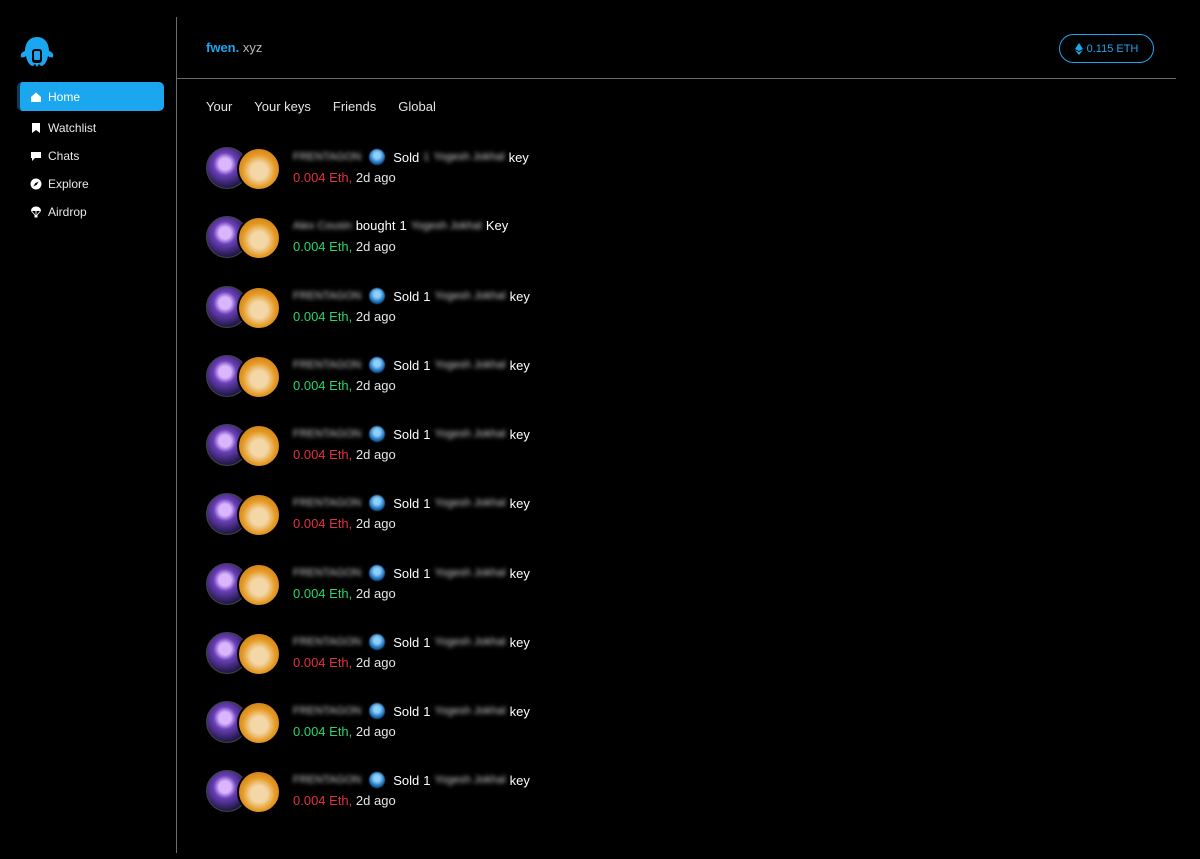  What do you see at coordinates (176, 435) in the screenshot?
I see `sidebar-divider` at bounding box center [176, 435].